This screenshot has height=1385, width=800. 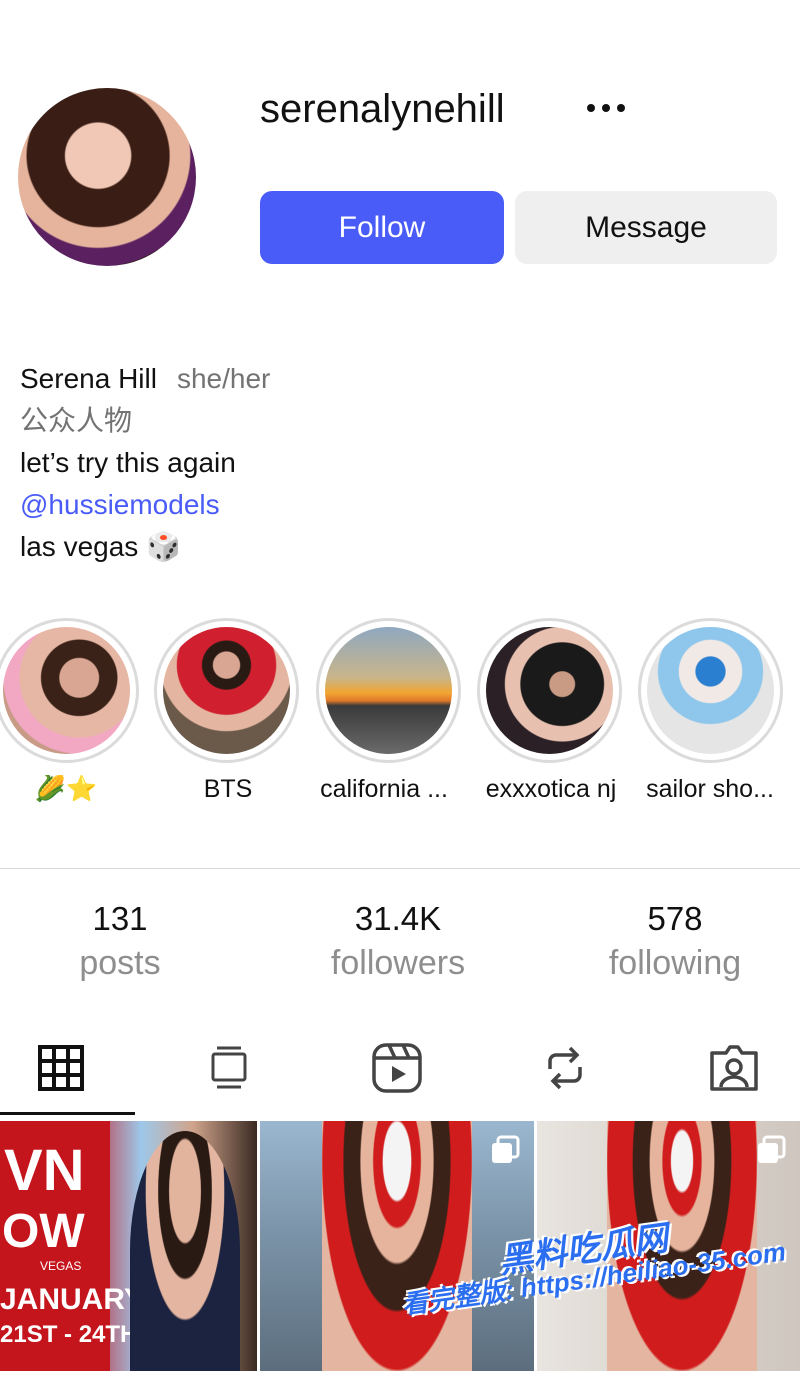 I want to click on post-1-overlay-line-2: OW, so click(x=43, y=1231).